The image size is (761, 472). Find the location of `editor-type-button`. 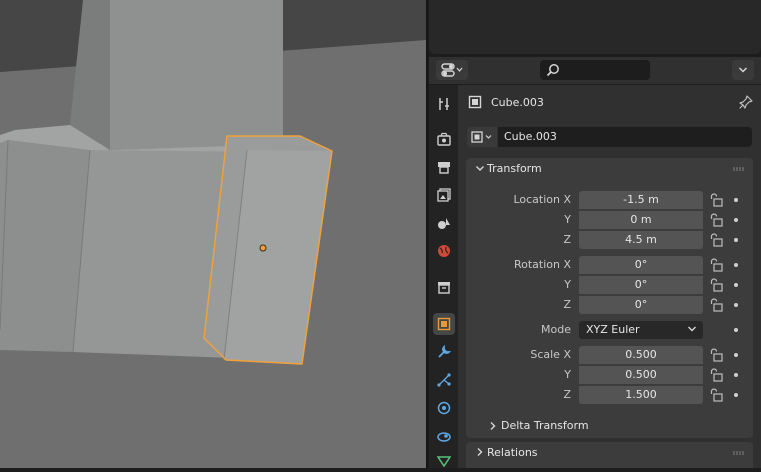

editor-type-button is located at coordinates (452, 70).